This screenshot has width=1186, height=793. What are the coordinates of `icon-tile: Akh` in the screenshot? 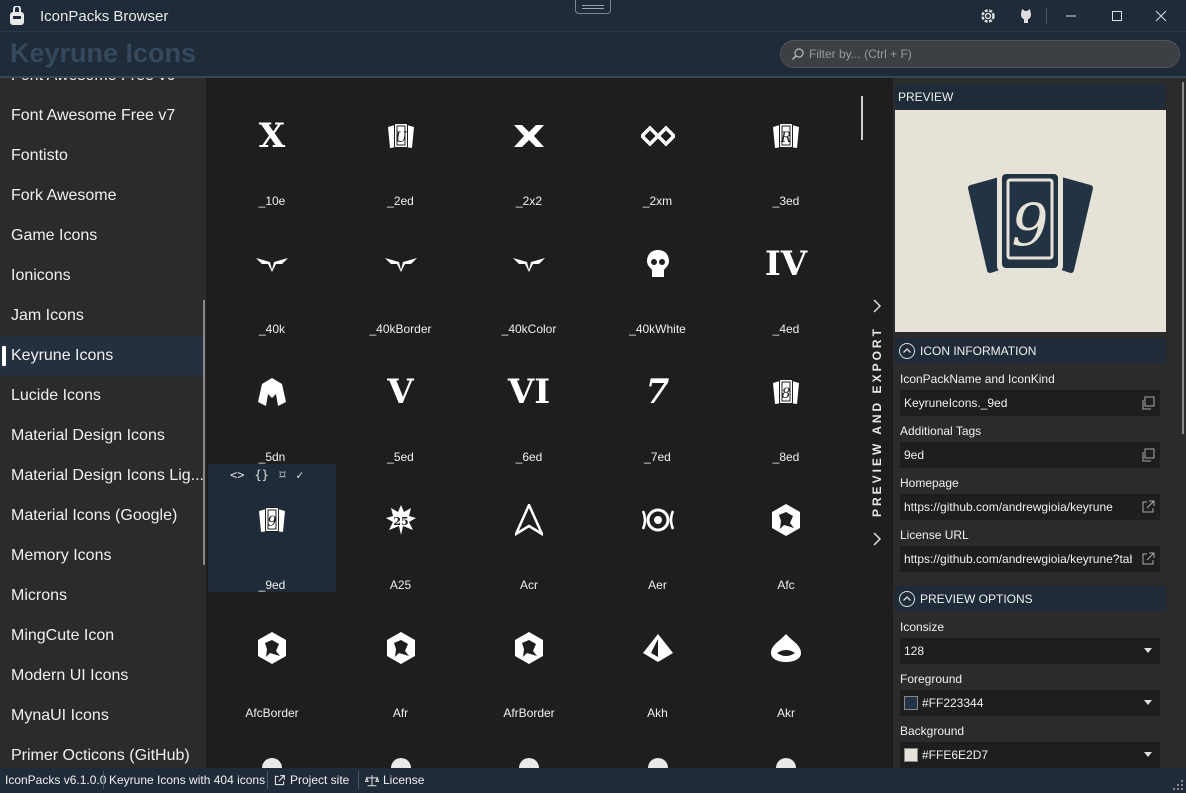 It's located at (658, 656).